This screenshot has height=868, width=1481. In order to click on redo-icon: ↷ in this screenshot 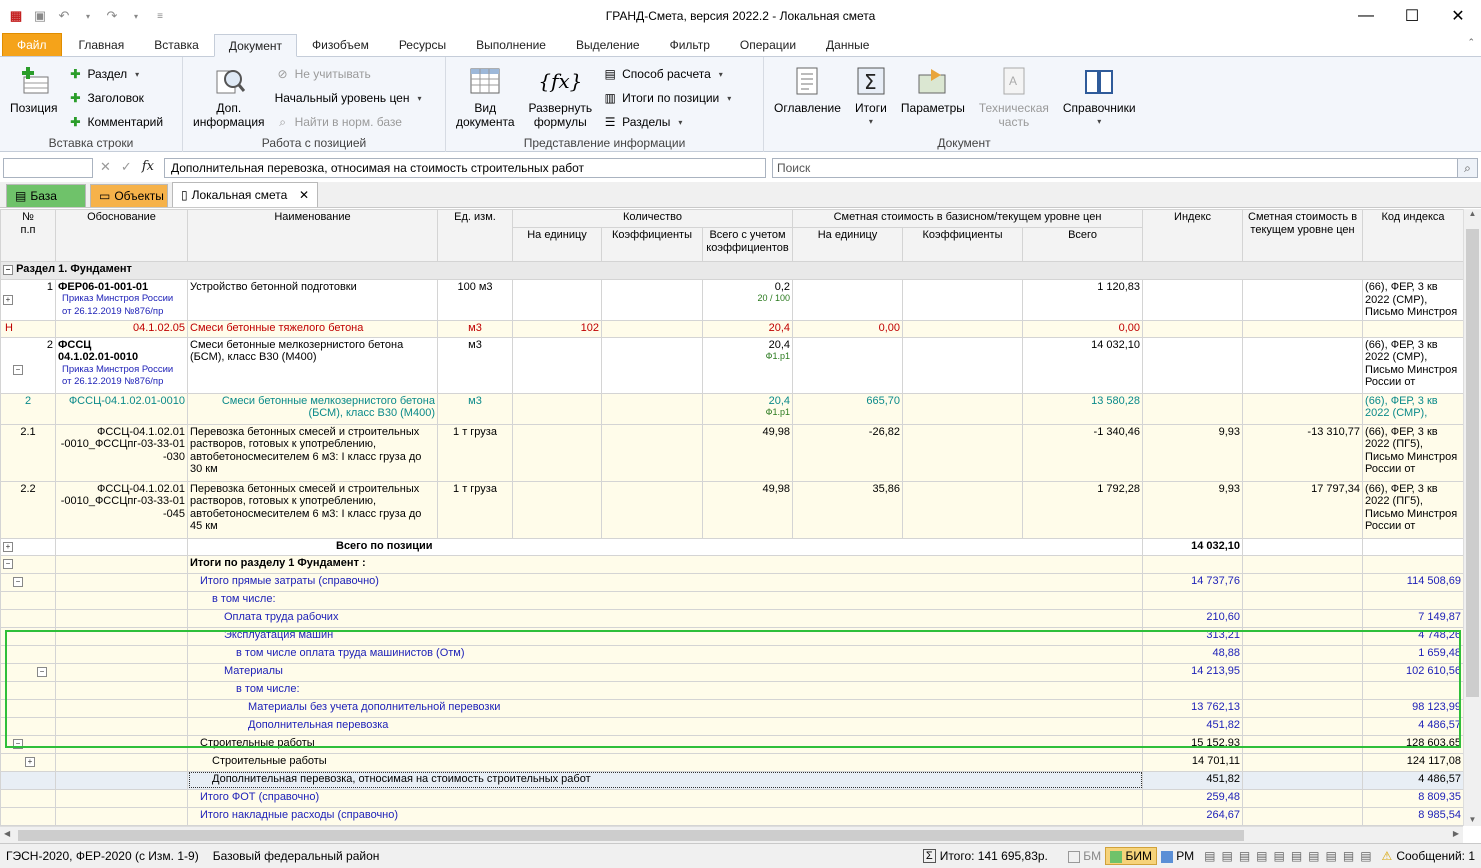, I will do `click(112, 16)`.